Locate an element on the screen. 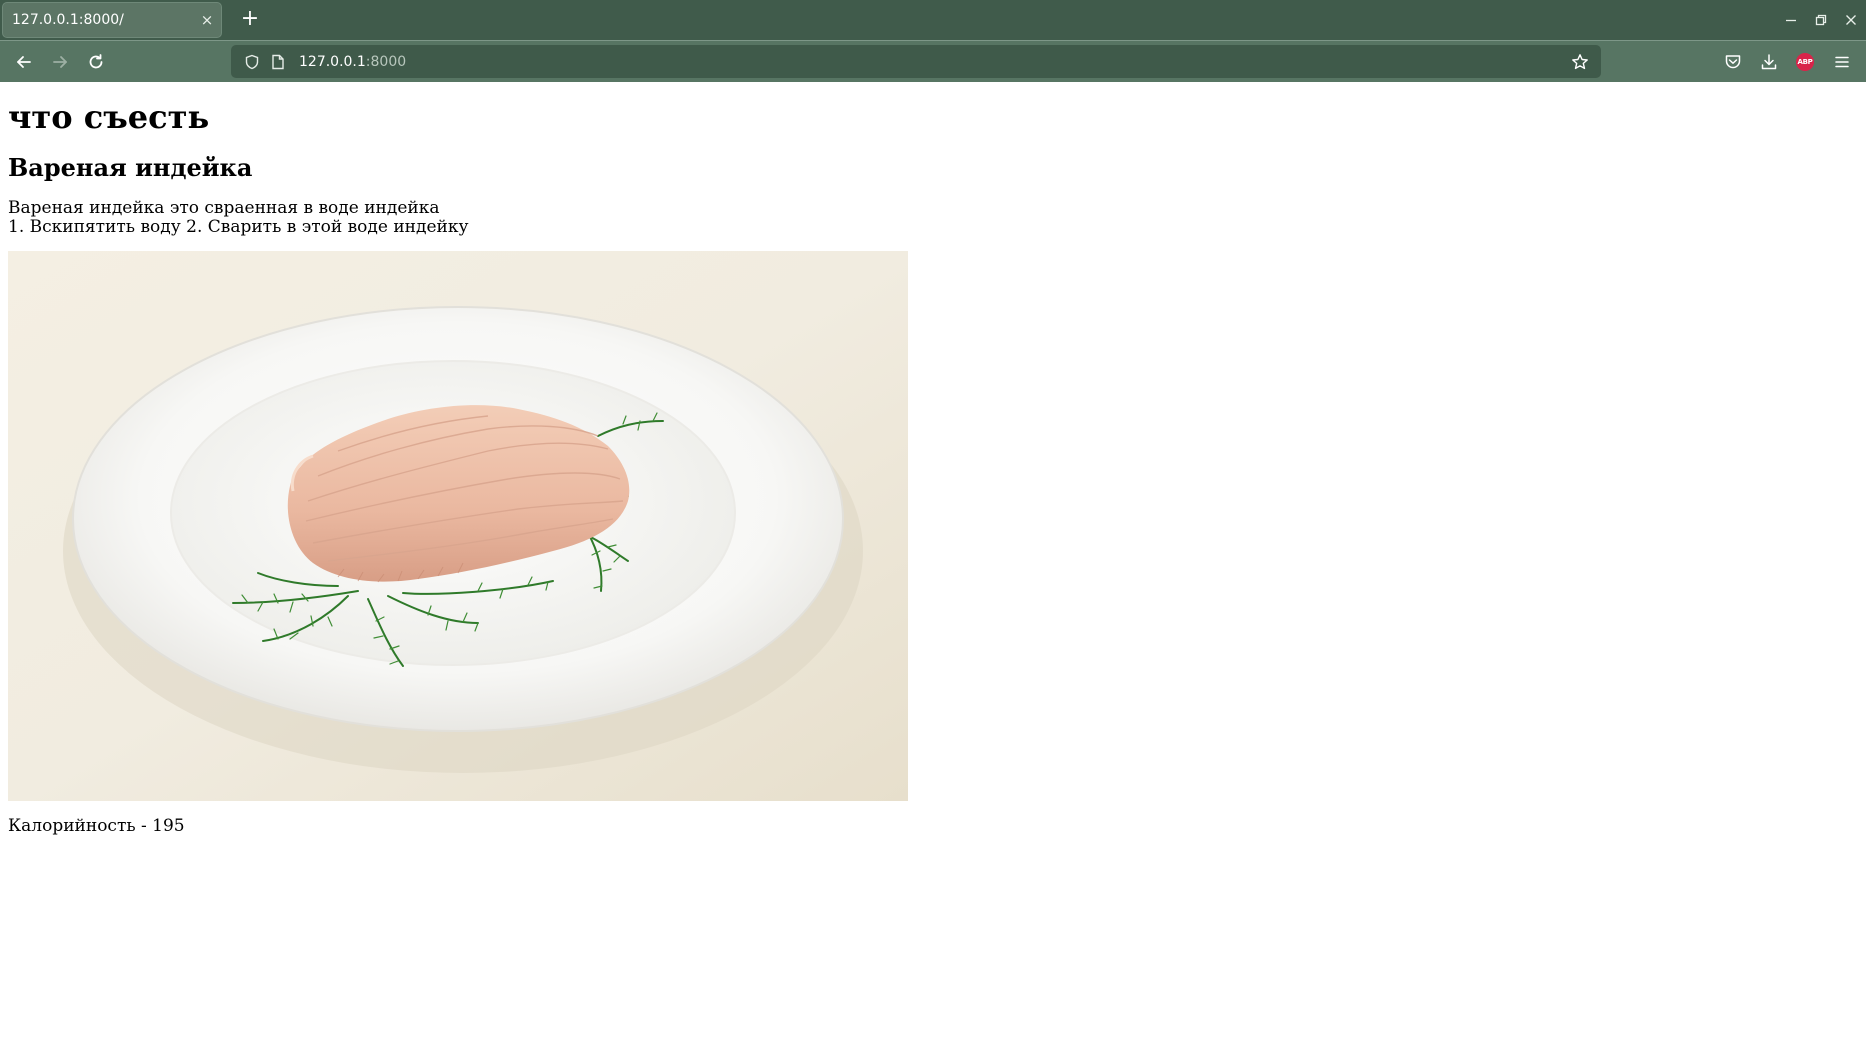 The height and width of the screenshot is (1050, 1866). adblock-plus-button: ABP is located at coordinates (1805, 62).